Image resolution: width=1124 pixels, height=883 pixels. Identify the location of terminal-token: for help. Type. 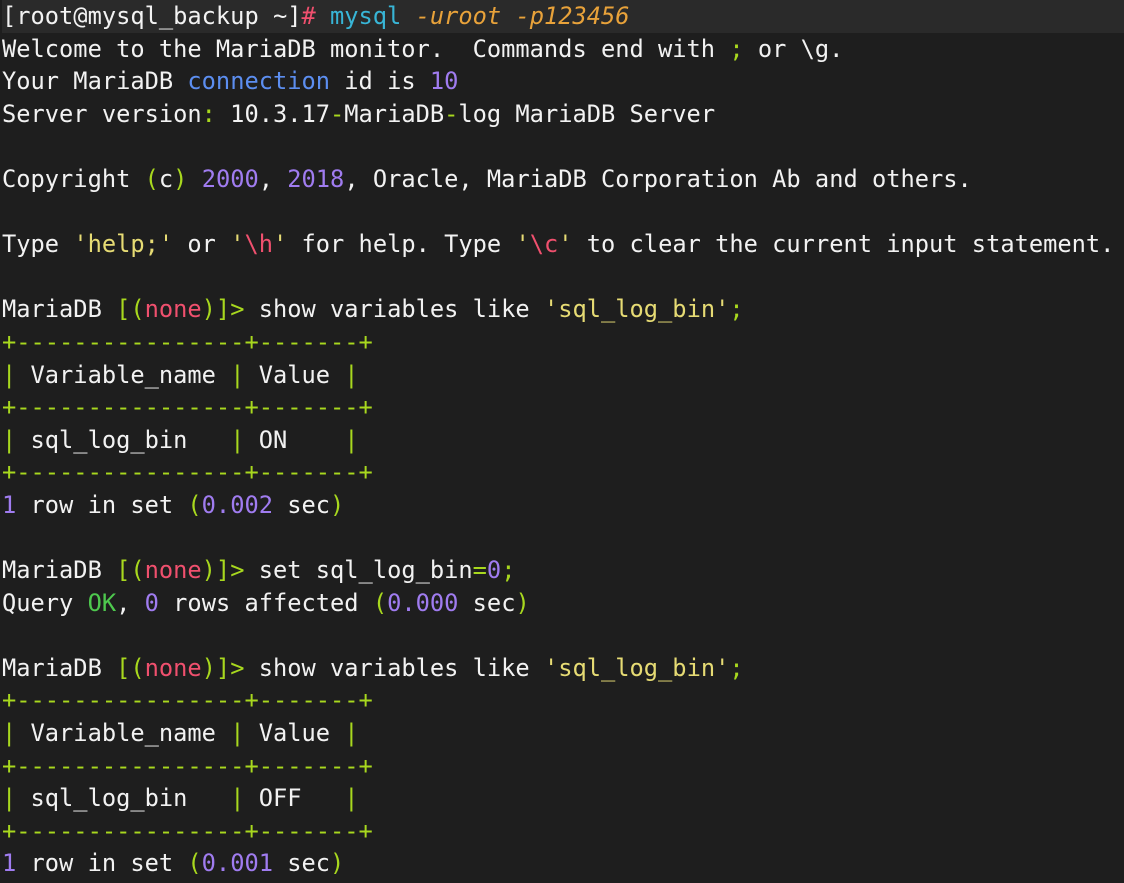
(401, 244).